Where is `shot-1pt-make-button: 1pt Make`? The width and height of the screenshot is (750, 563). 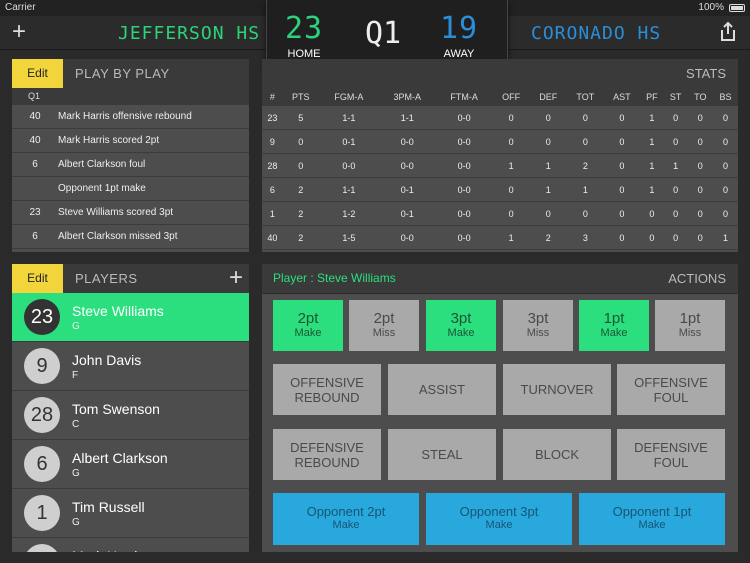
shot-1pt-make-button: 1pt Make is located at coordinates (614, 325).